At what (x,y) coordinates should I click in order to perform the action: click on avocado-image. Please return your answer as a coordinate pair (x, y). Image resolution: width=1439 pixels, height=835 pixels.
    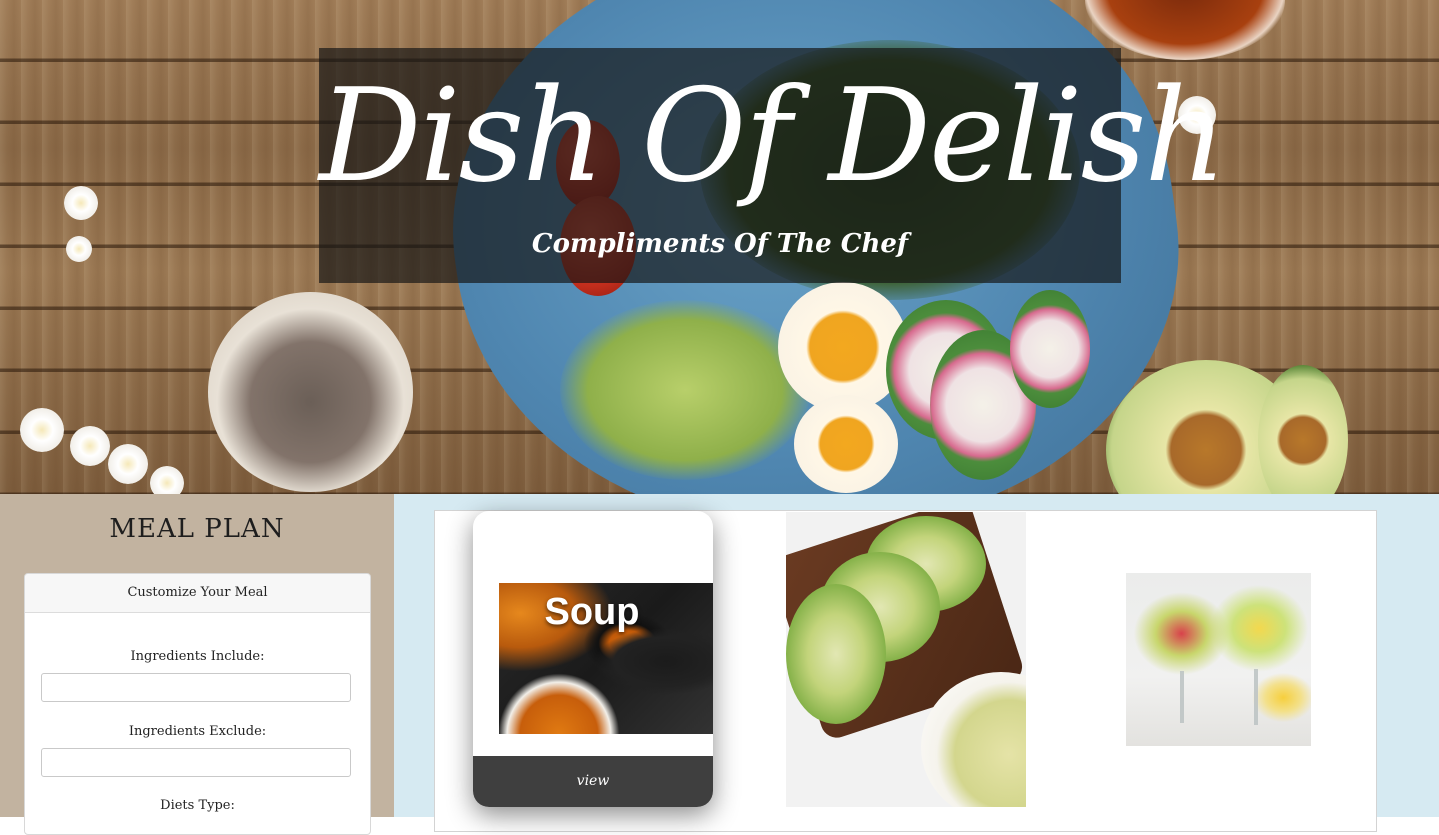
    Looking at the image, I should click on (1303, 429).